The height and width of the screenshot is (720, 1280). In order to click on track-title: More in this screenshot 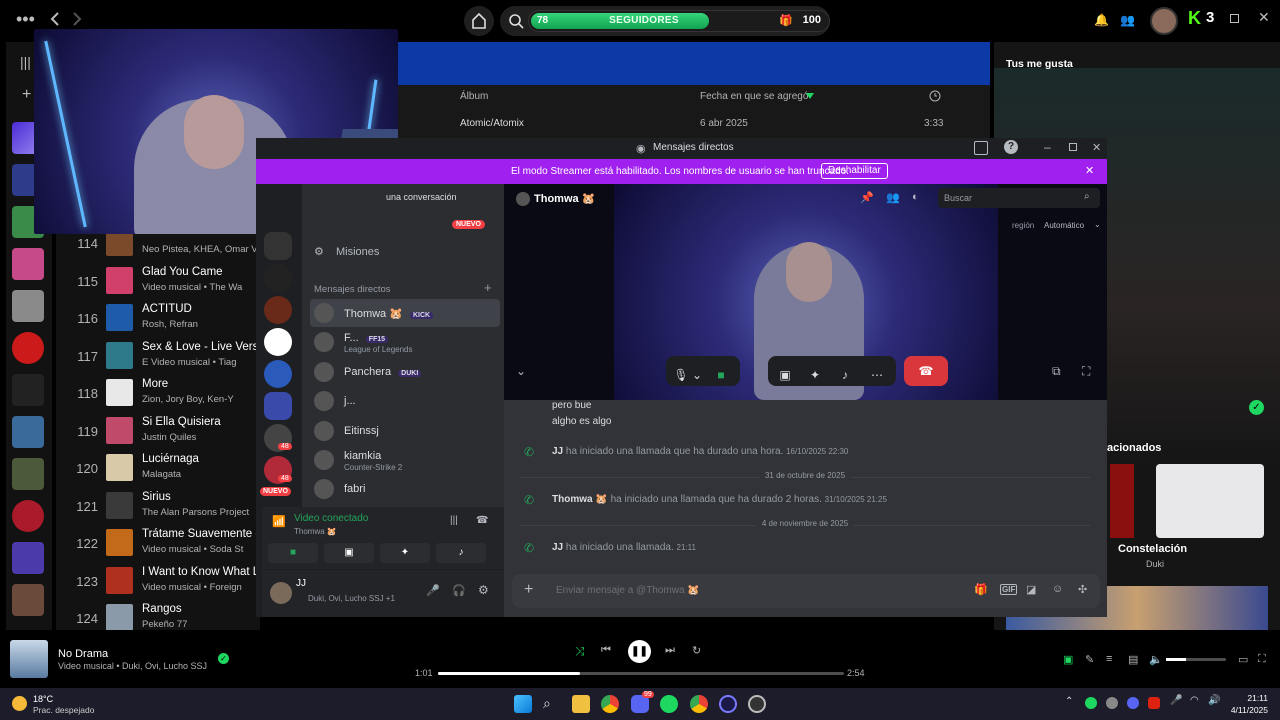, I will do `click(202, 384)`.